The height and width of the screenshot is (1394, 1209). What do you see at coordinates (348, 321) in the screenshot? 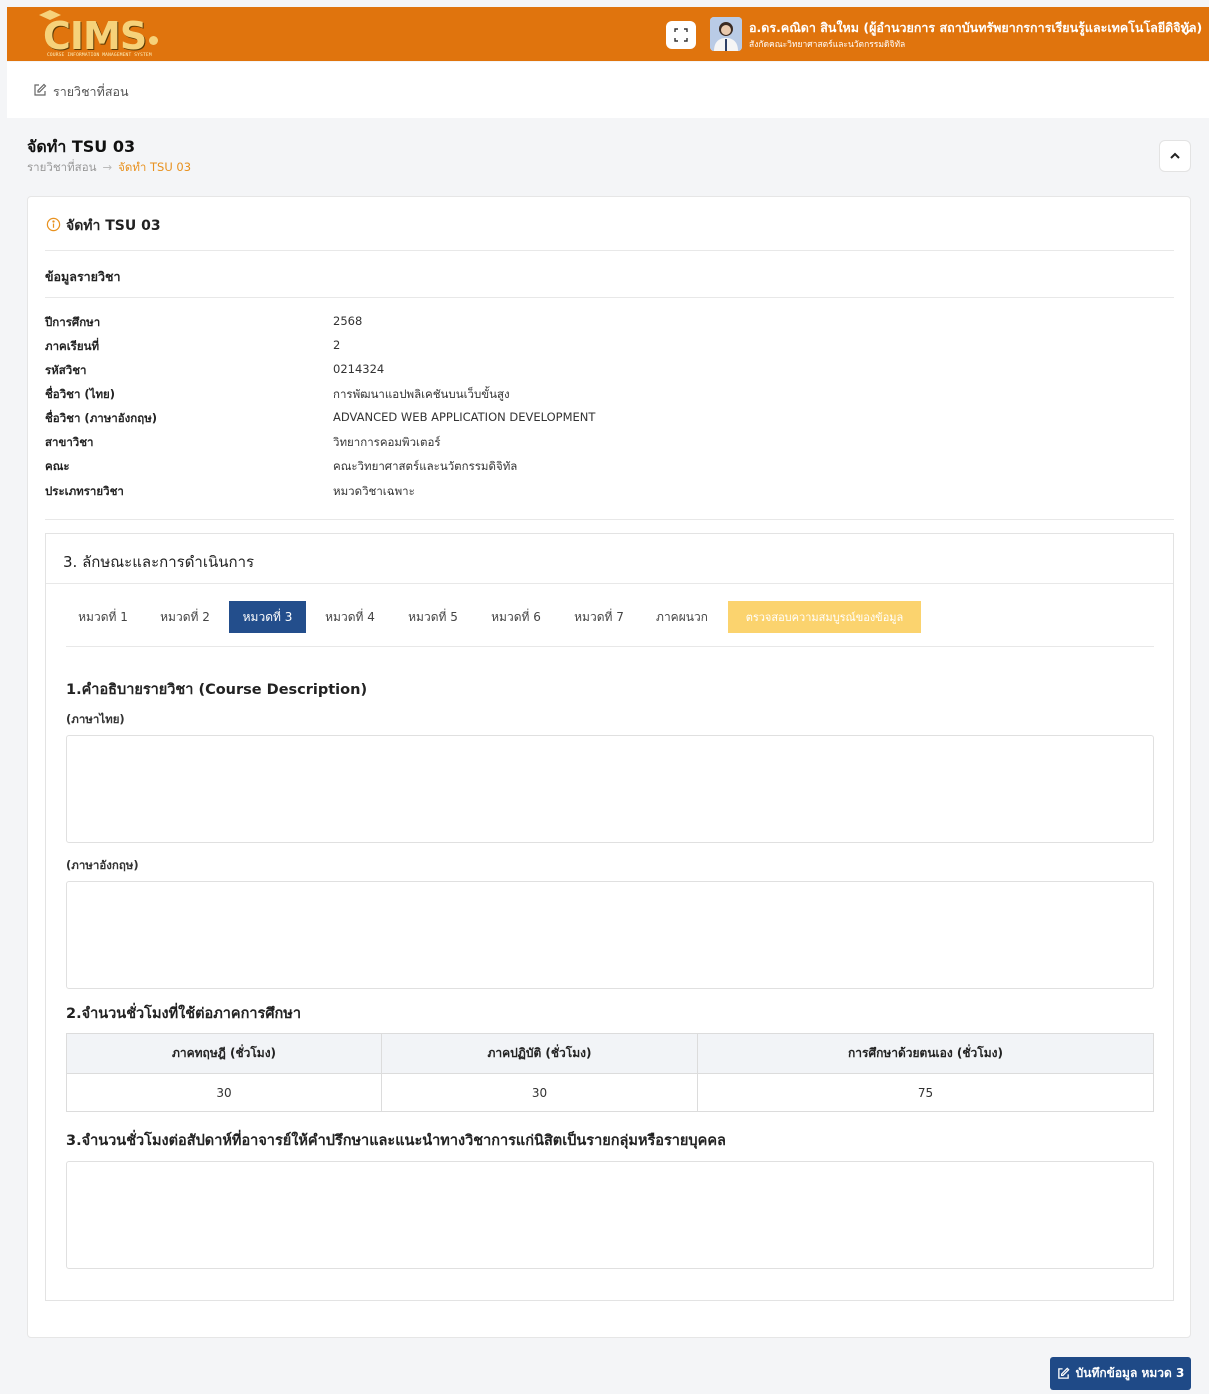
I see `info-value: 2568` at bounding box center [348, 321].